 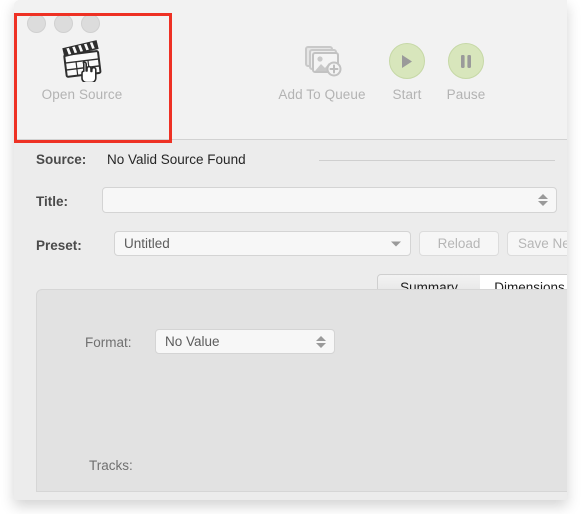 I want to click on traffic-light-group, so click(x=63, y=23).